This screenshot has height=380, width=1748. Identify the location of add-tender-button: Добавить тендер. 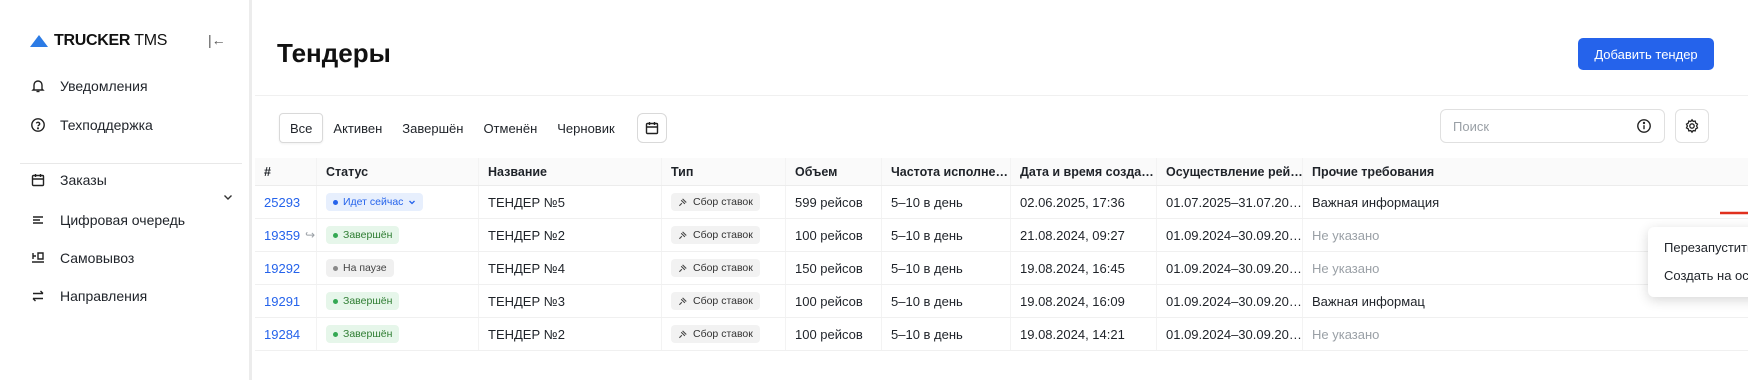
(1646, 54).